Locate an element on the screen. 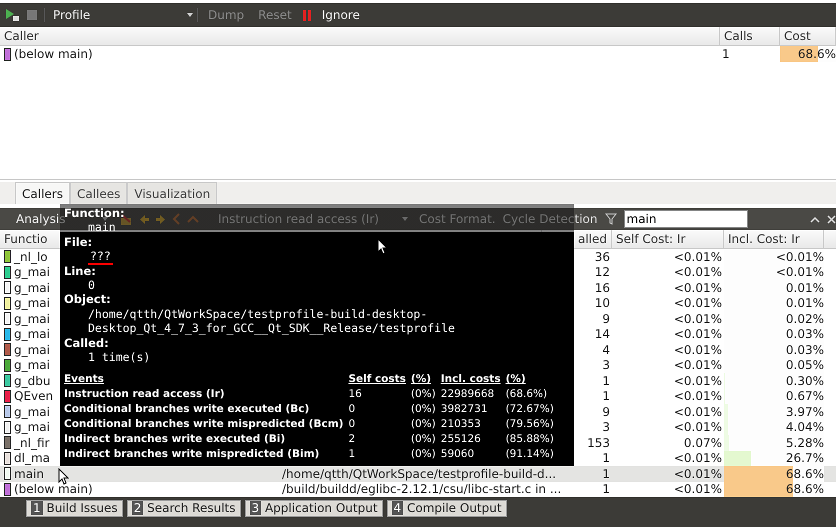 Image resolution: width=836 pixels, height=527 pixels. tooltip-label: Function: is located at coordinates (94, 213).